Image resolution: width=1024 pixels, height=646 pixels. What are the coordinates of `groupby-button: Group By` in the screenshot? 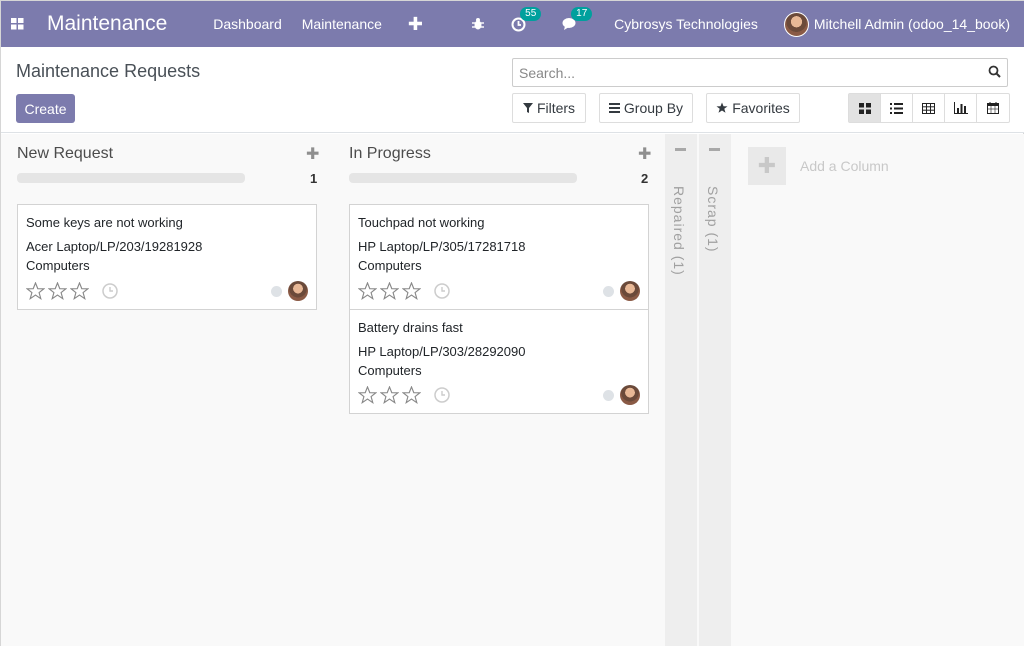 It's located at (646, 108).